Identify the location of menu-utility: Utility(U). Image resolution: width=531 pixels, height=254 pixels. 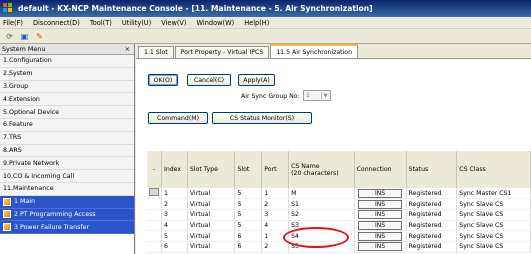
(136, 23).